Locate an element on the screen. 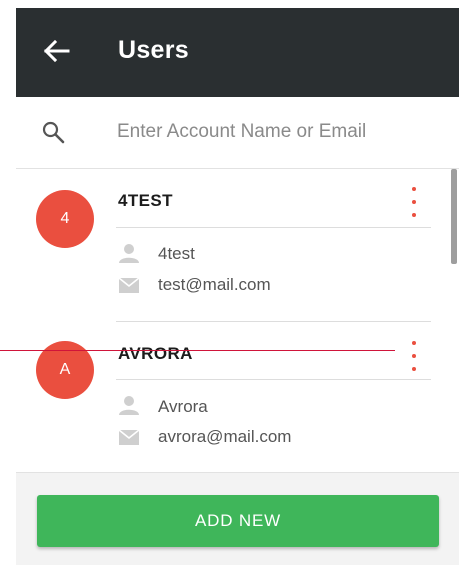 The width and height of the screenshot is (465, 565). user-email: avrora@mail.com is located at coordinates (225, 436).